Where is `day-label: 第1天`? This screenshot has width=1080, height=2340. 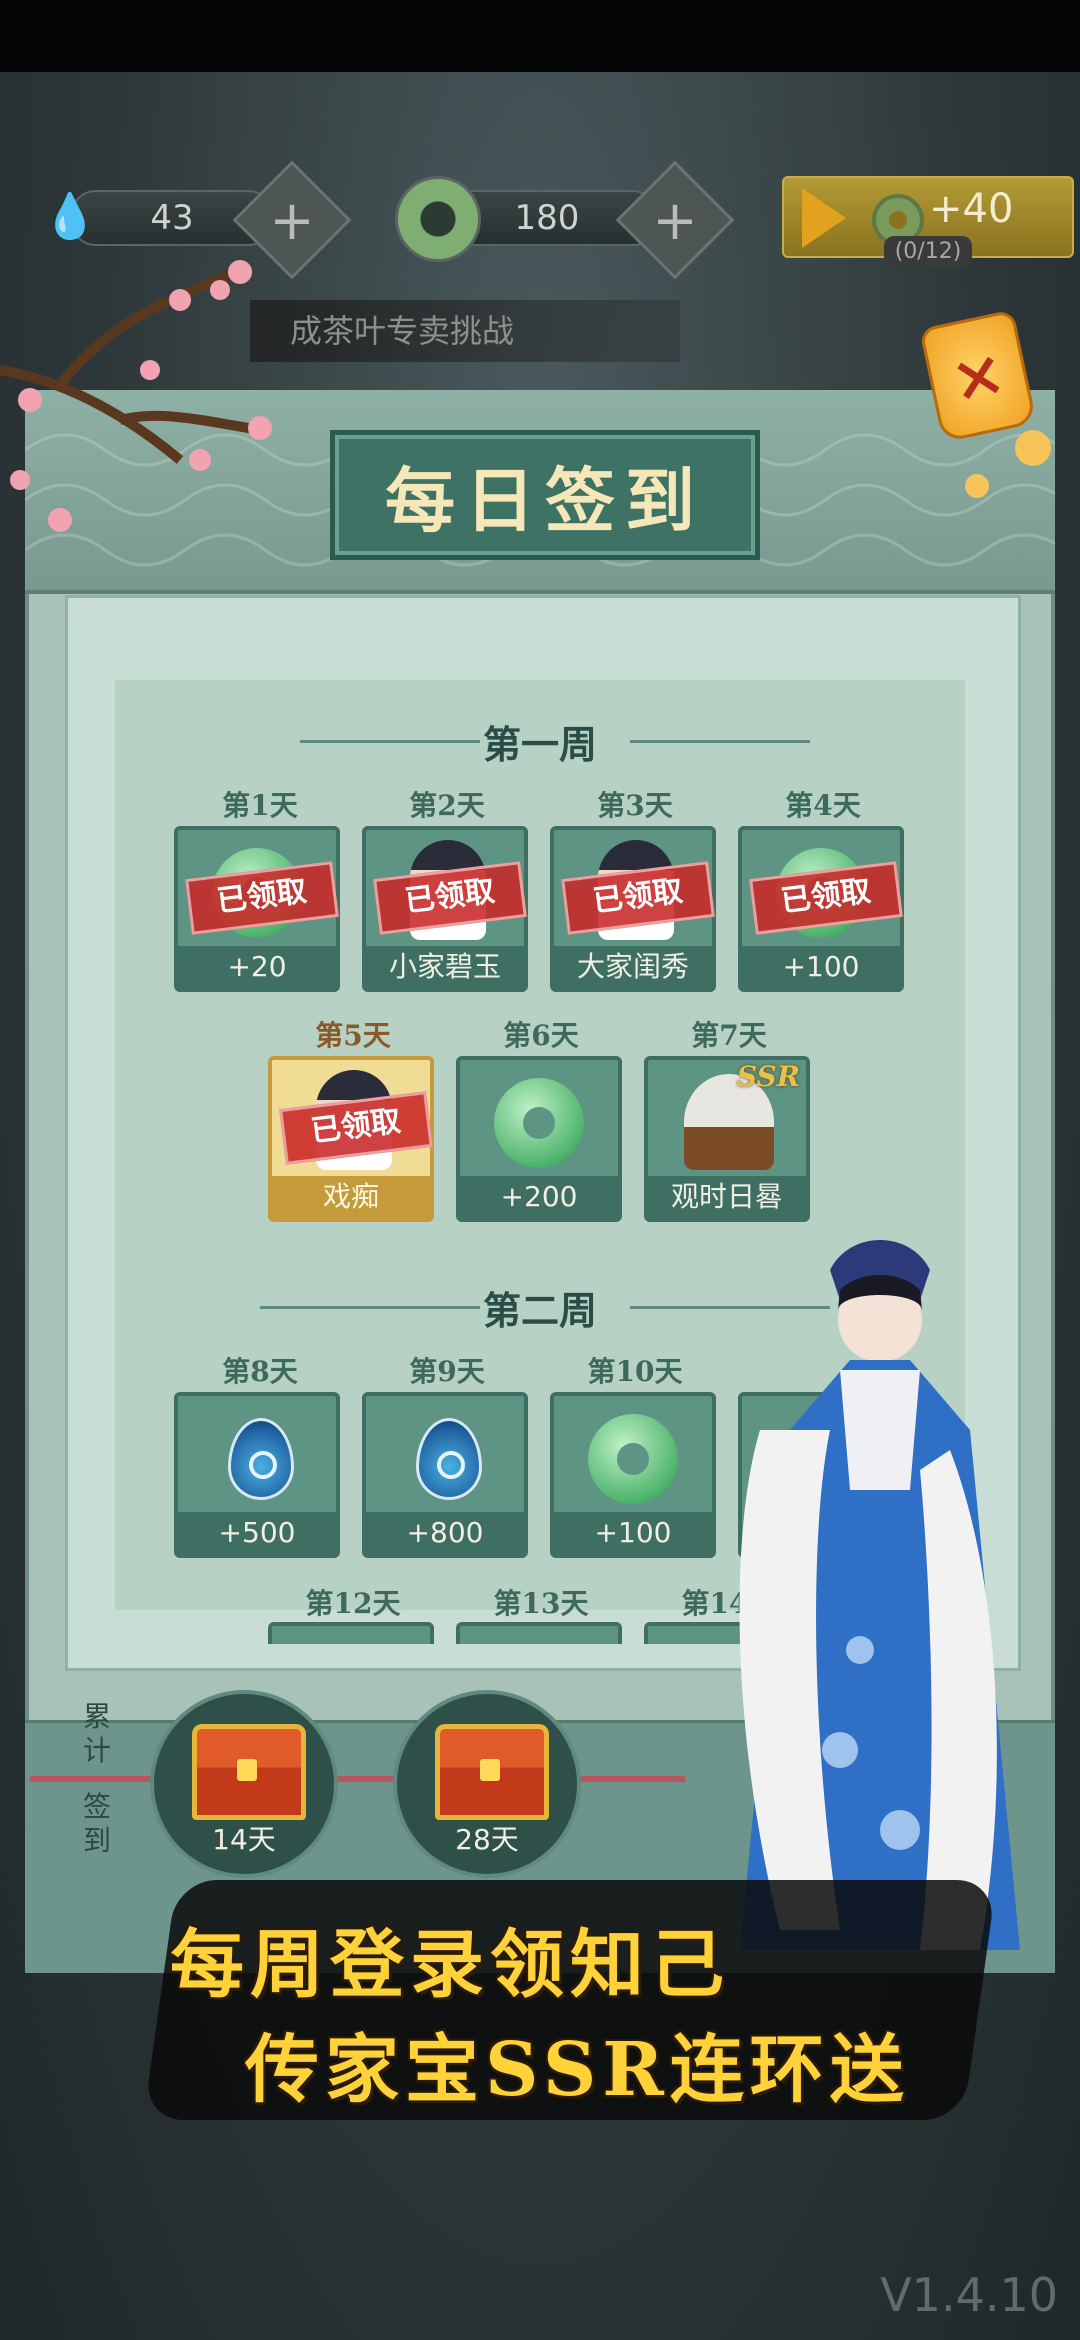 day-label: 第1天 is located at coordinates (260, 805).